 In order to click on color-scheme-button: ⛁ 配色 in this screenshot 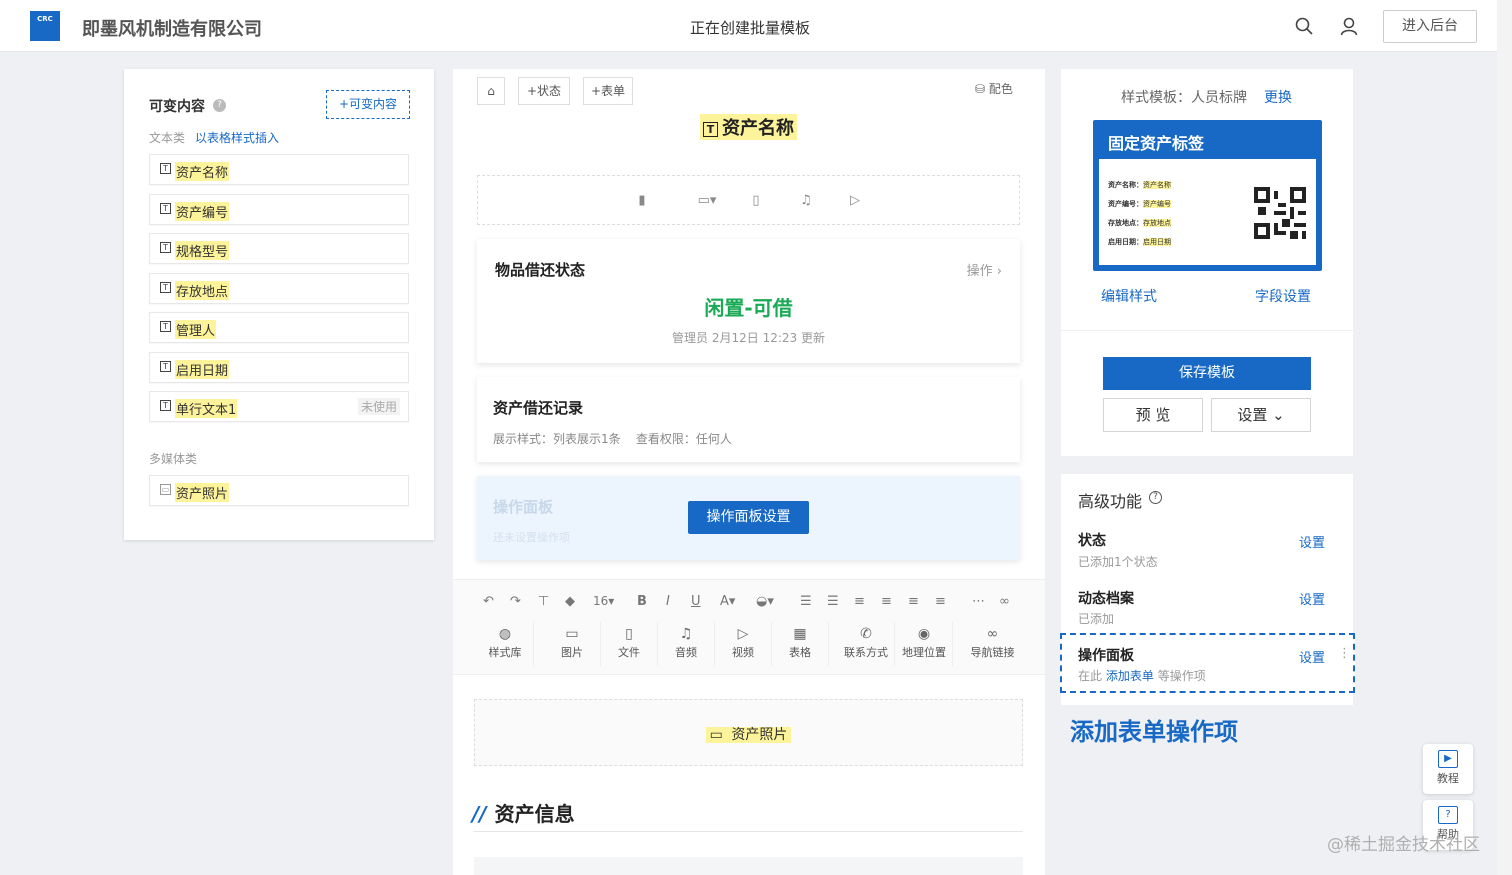, I will do `click(994, 88)`.